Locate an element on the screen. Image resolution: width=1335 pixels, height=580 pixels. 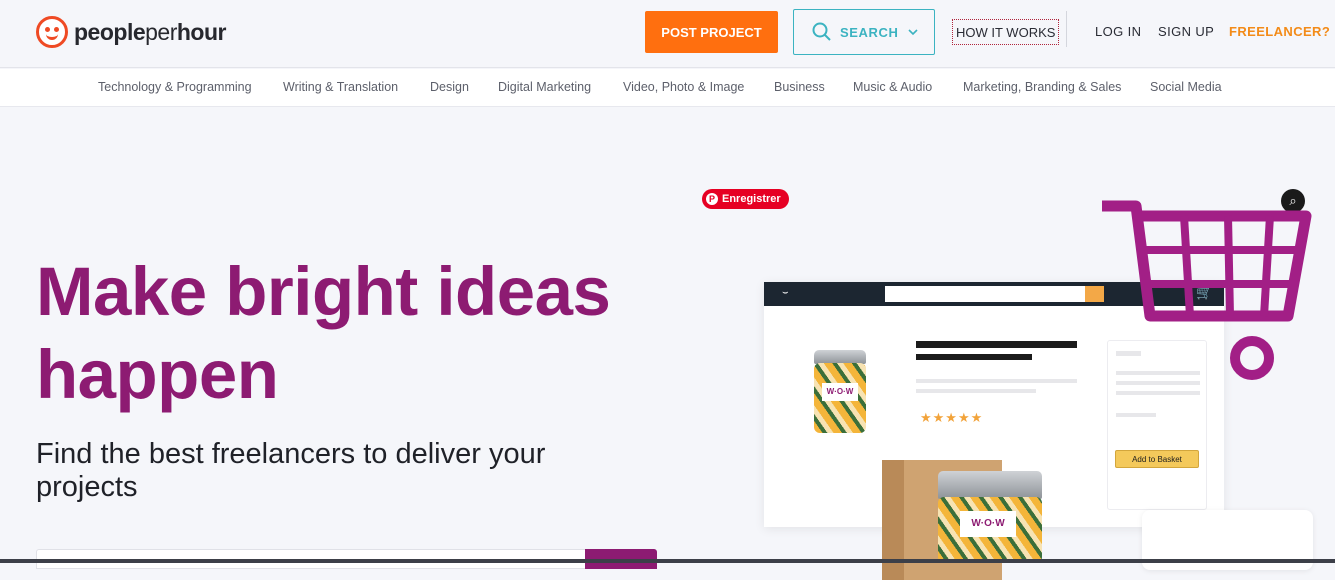
store-logo-icon: ⌣ is located at coordinates (785, 292).